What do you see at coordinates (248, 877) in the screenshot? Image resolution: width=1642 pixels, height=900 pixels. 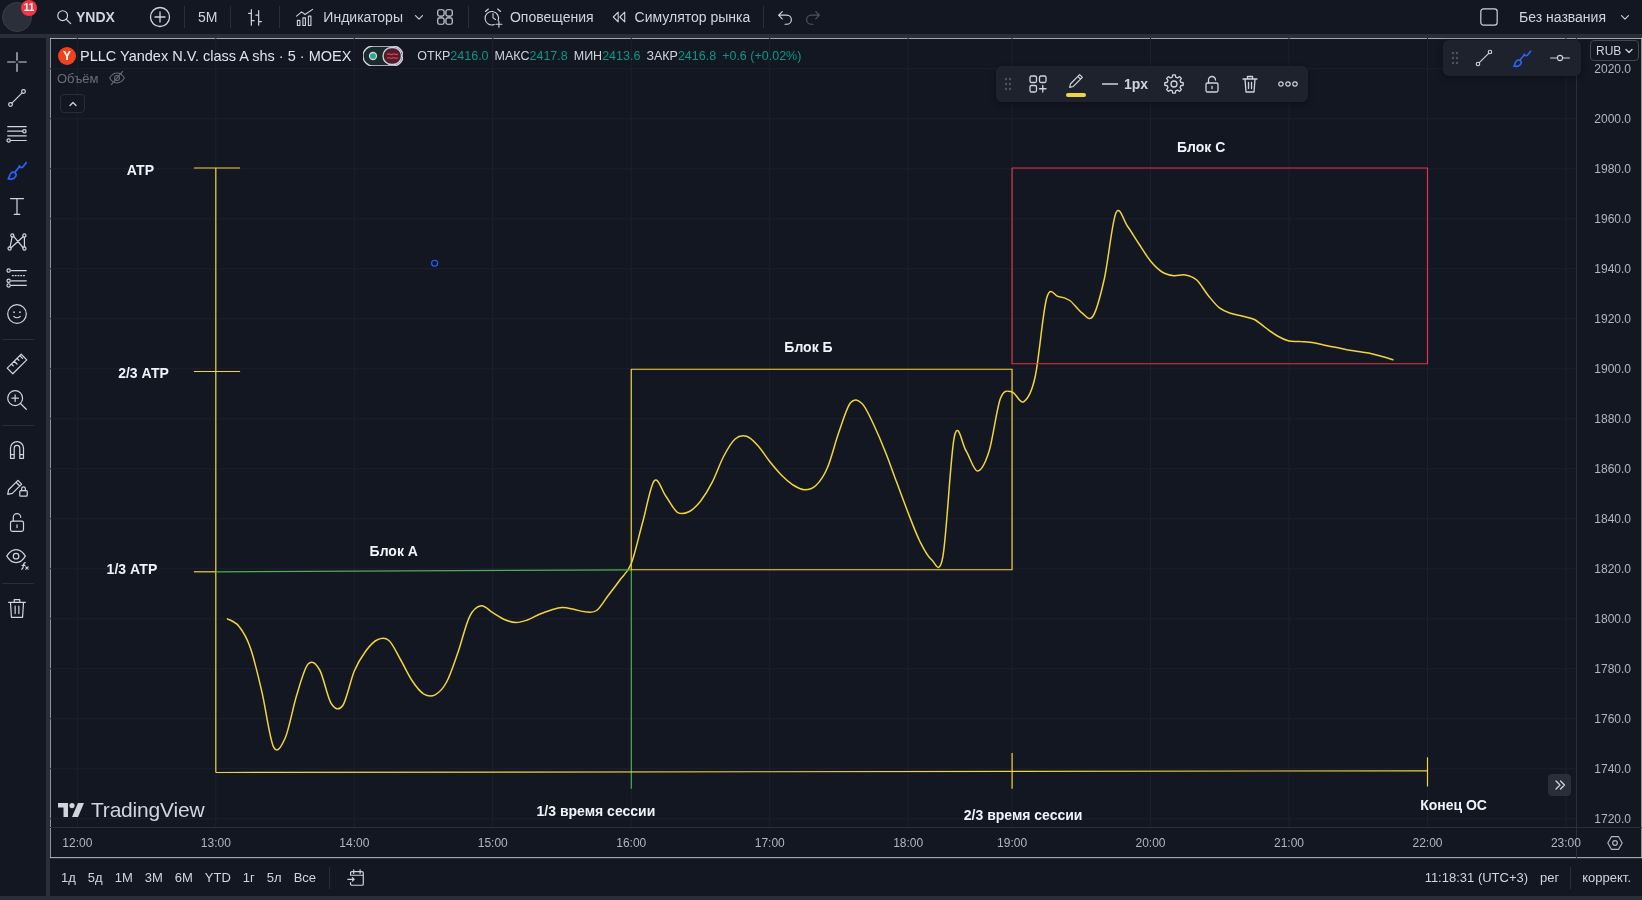 I see `range-button: 1г` at bounding box center [248, 877].